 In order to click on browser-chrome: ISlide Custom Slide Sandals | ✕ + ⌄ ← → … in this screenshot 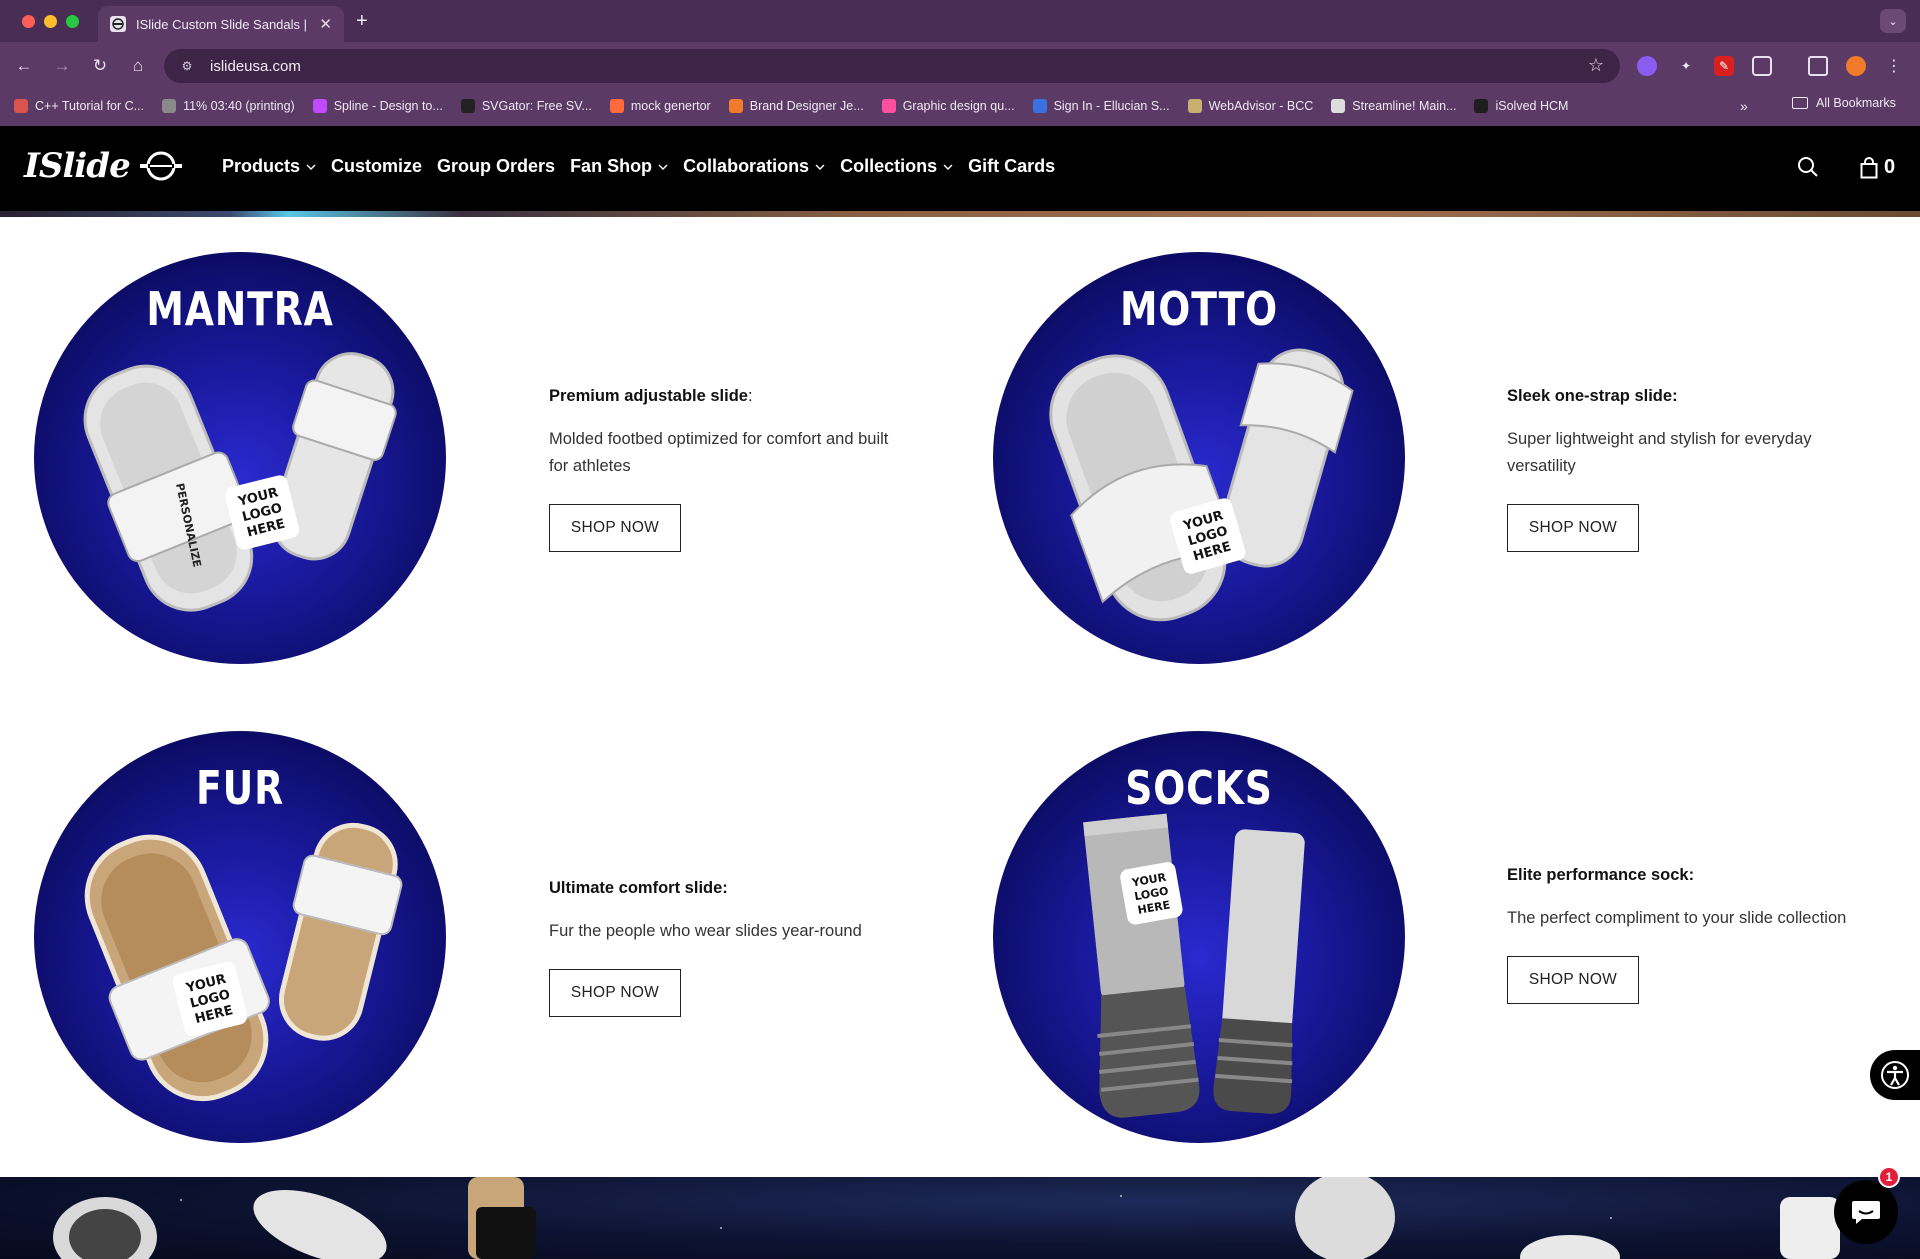, I will do `click(960, 63)`.